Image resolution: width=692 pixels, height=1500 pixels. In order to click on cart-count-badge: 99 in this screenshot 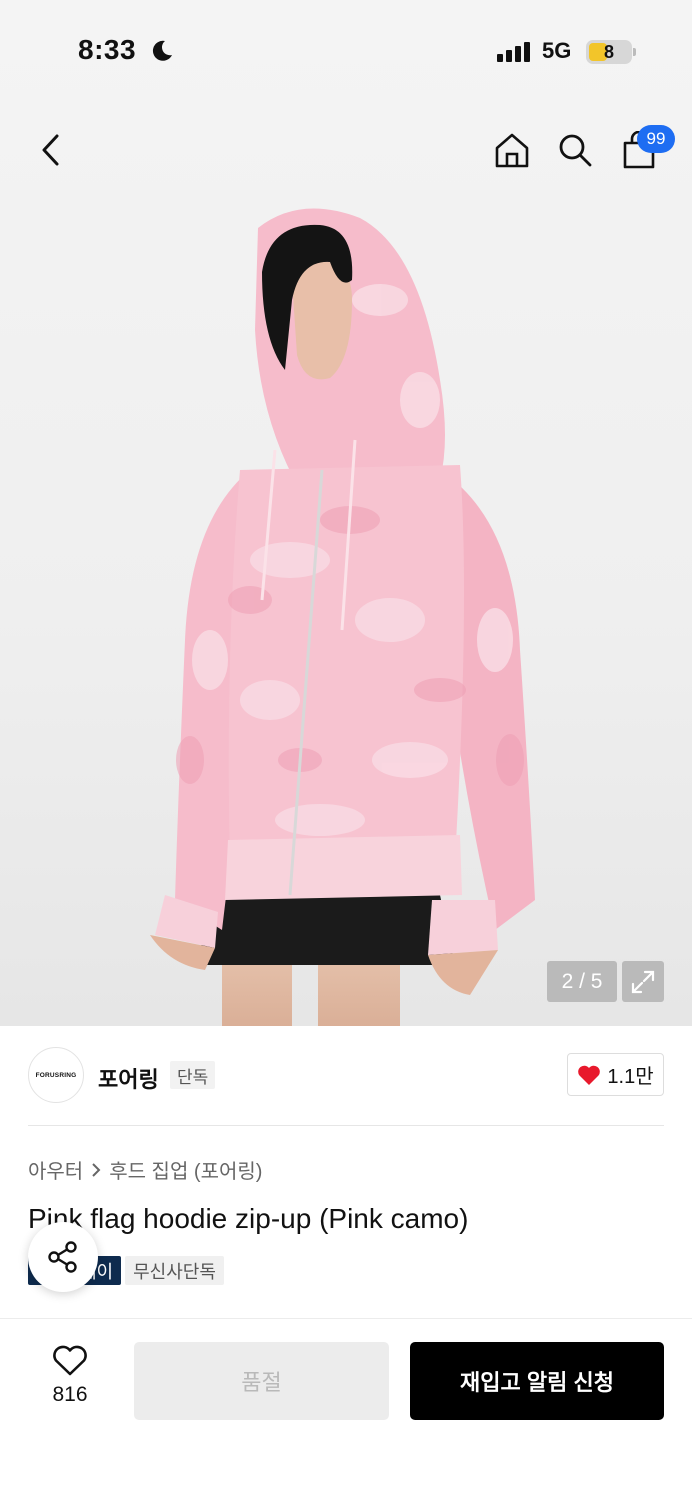, I will do `click(656, 139)`.